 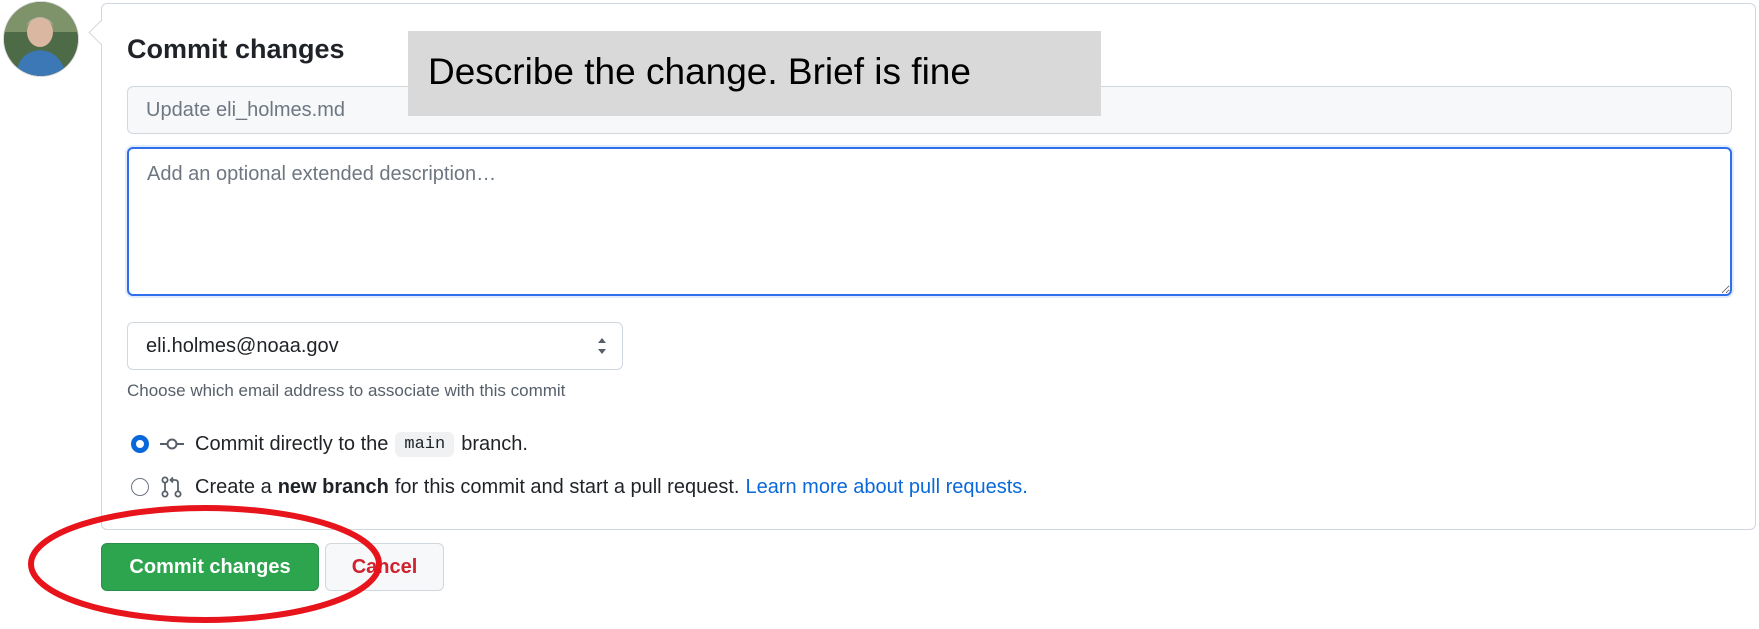 What do you see at coordinates (886, 487) in the screenshot?
I see `pull-requests-help-link: Learn more about pull requests.` at bounding box center [886, 487].